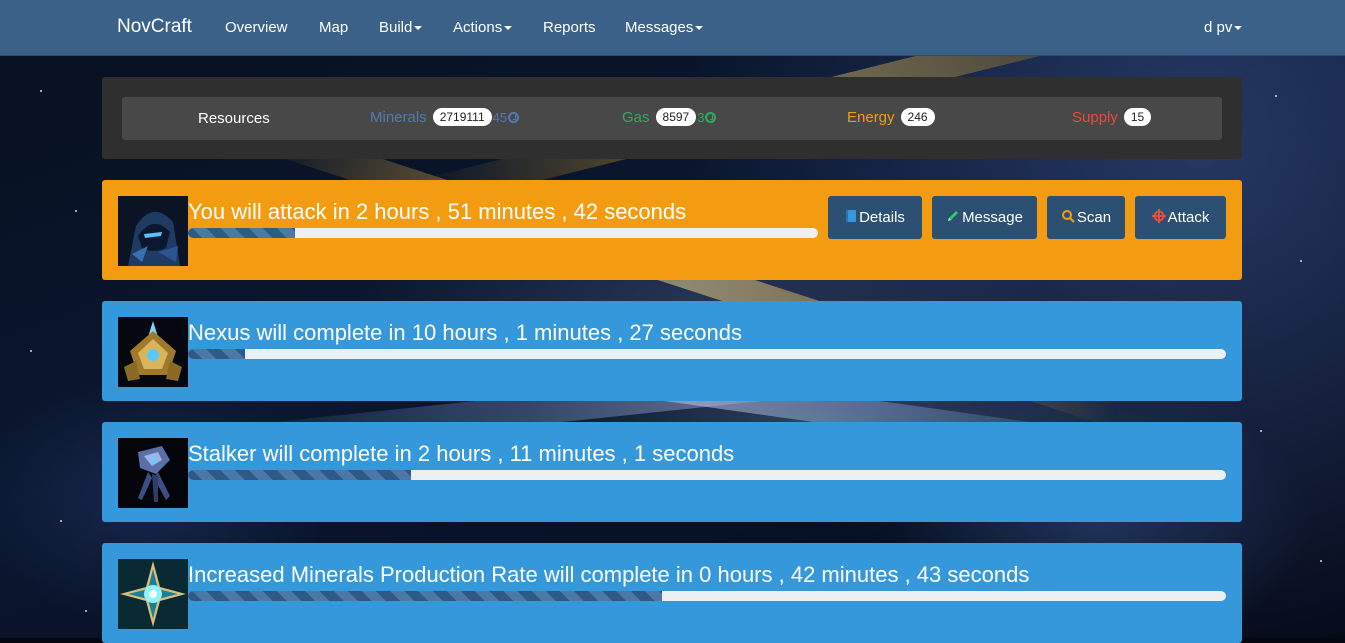 This screenshot has width=1345, height=643. Describe the element at coordinates (500, 117) in the screenshot. I see `minerals-rate-value: 45` at that location.